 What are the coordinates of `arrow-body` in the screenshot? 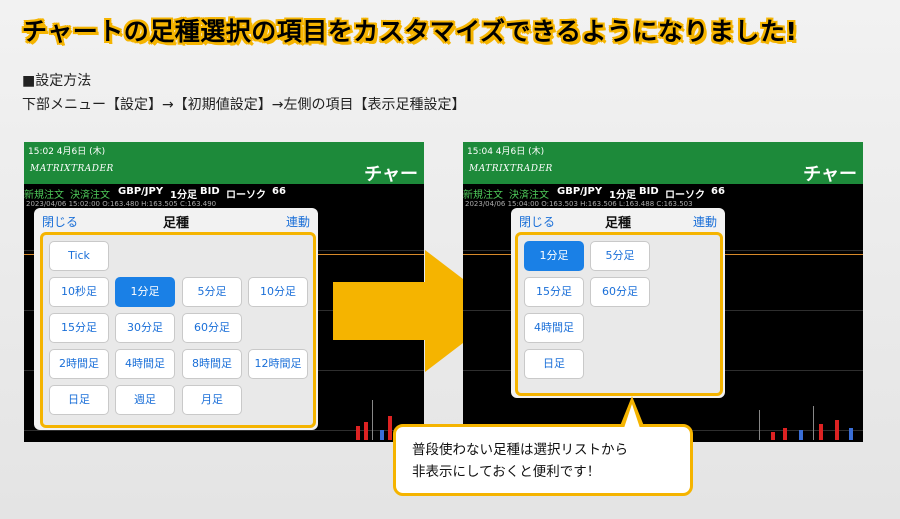 It's located at (379, 311).